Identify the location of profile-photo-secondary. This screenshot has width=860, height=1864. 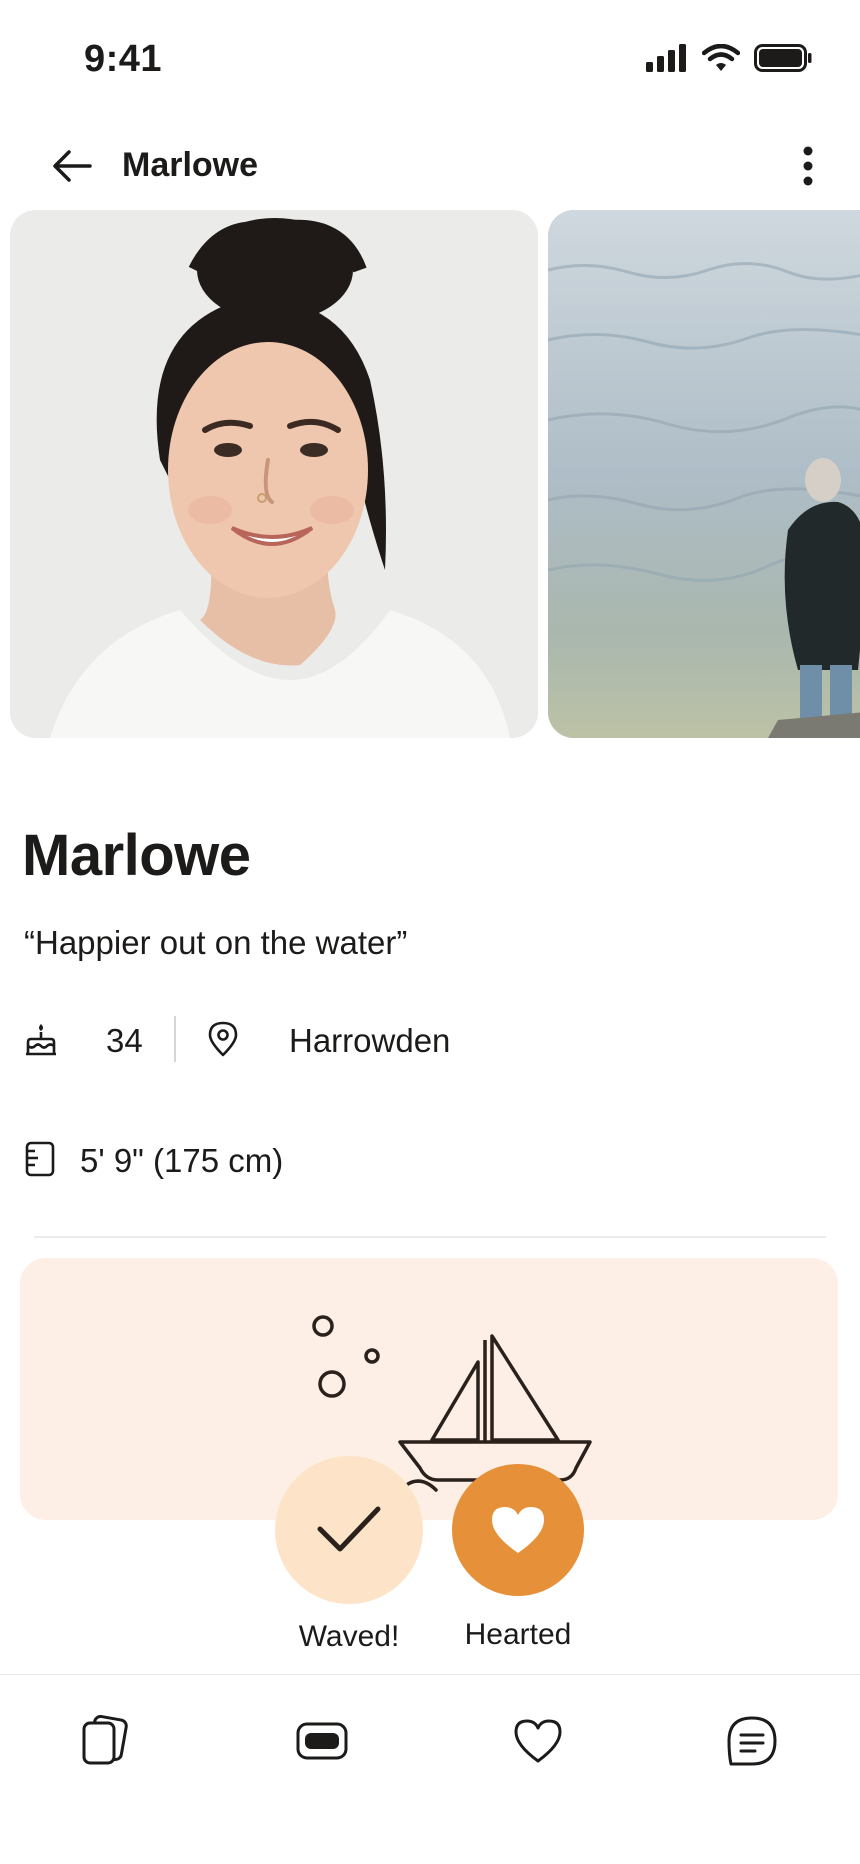
(704, 474).